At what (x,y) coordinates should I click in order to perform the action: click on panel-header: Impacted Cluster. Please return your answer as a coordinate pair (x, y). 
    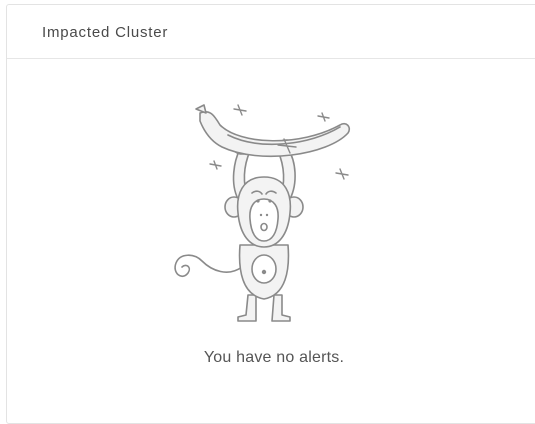
    Looking at the image, I should click on (271, 32).